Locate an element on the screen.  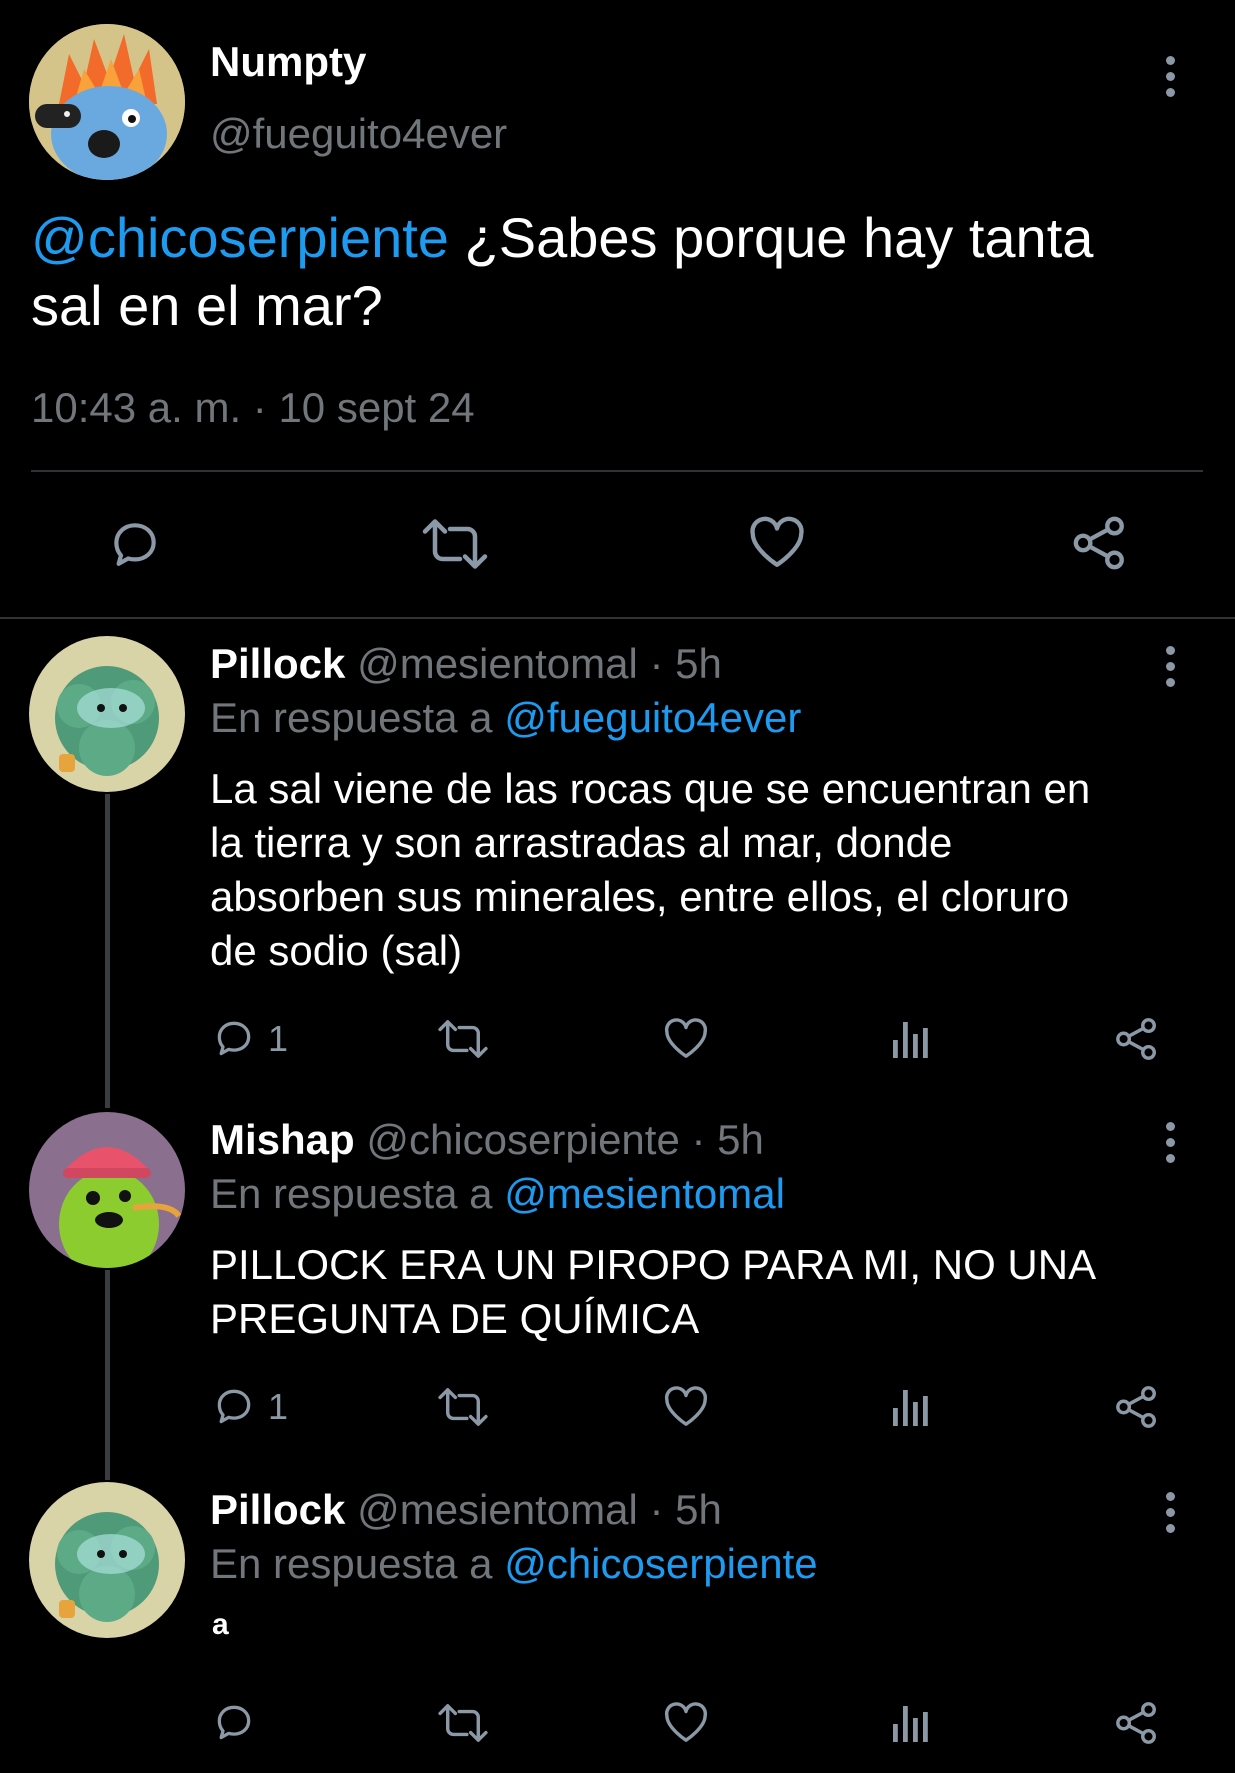
reply-header: Mishap @chicoserpiente · 5h is located at coordinates (487, 1140).